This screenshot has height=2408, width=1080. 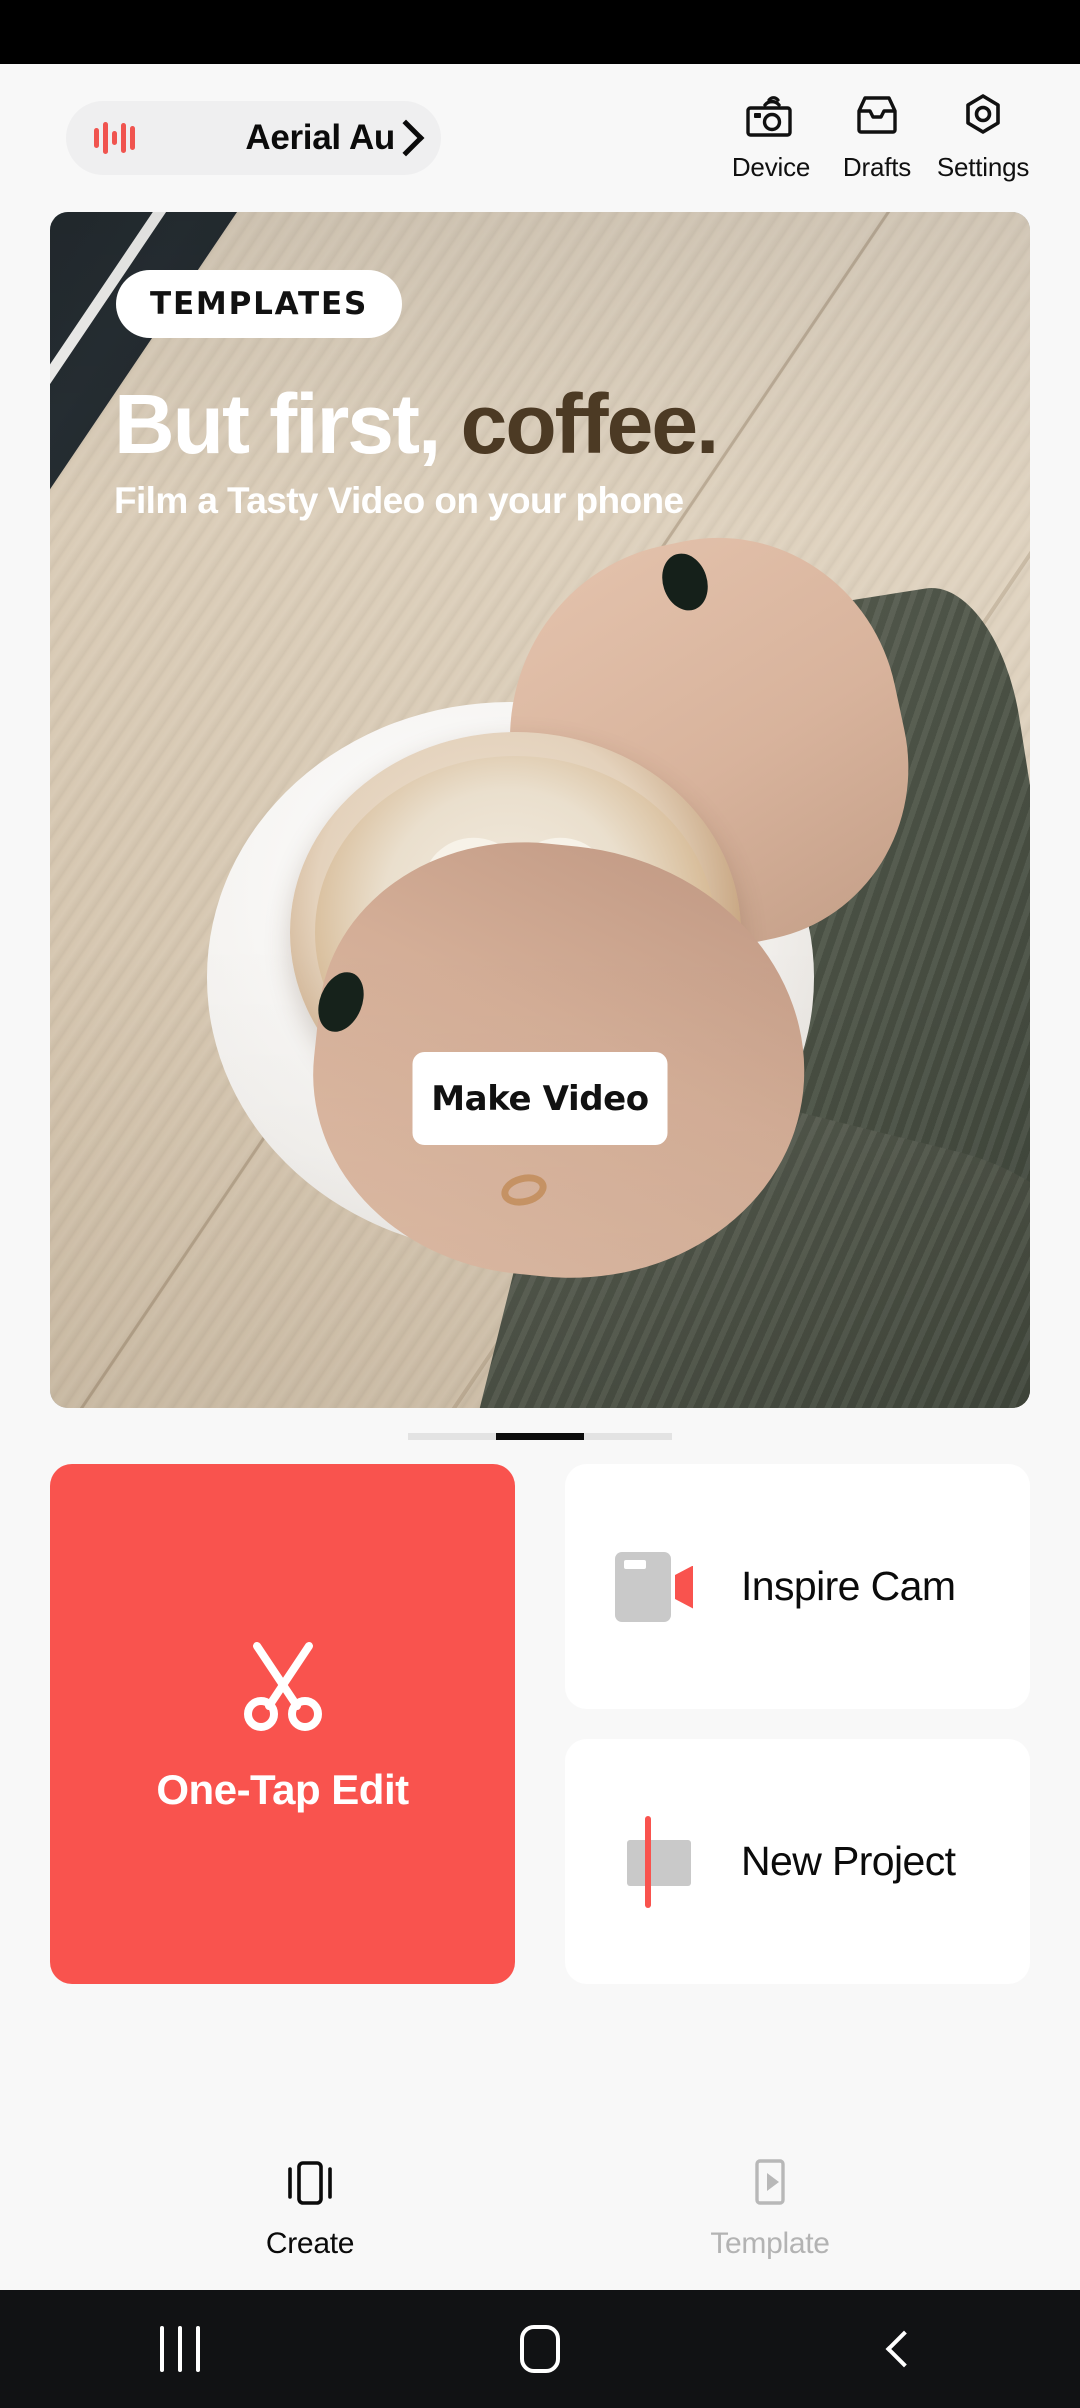 I want to click on secondary-actions: Inspire Cam New Project, so click(x=797, y=1724).